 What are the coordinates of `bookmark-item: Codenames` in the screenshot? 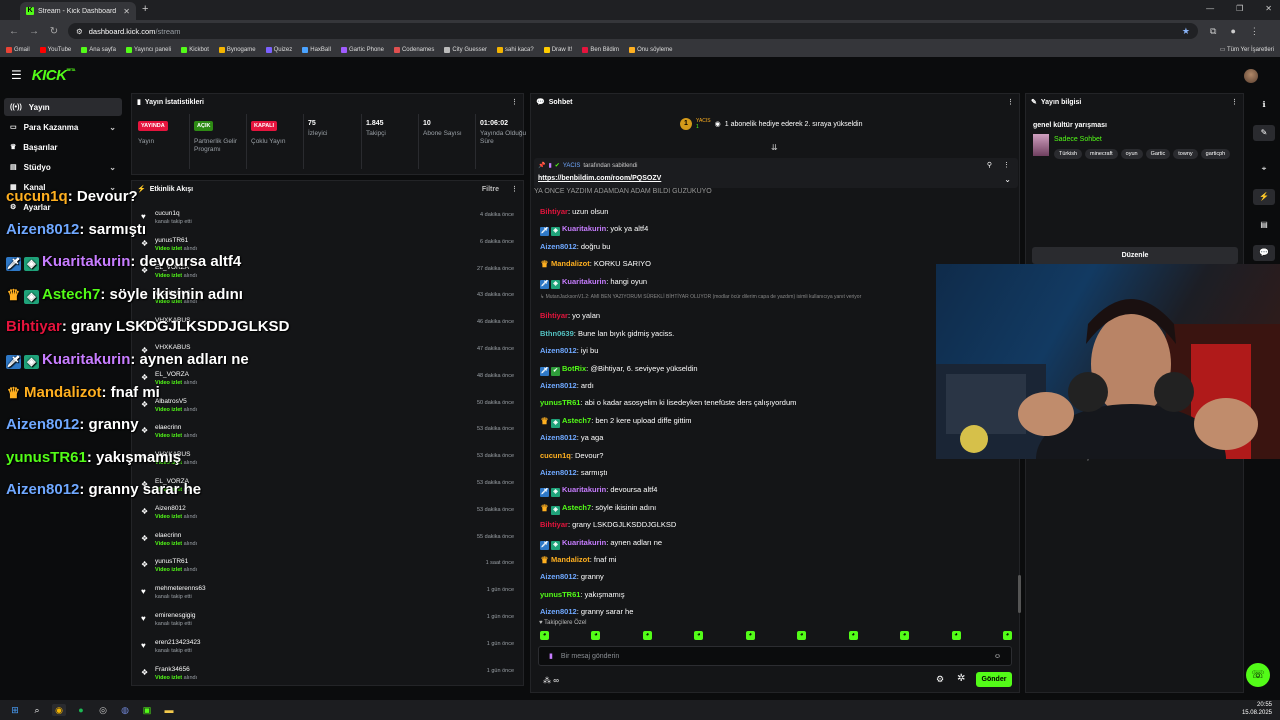 It's located at (413, 49).